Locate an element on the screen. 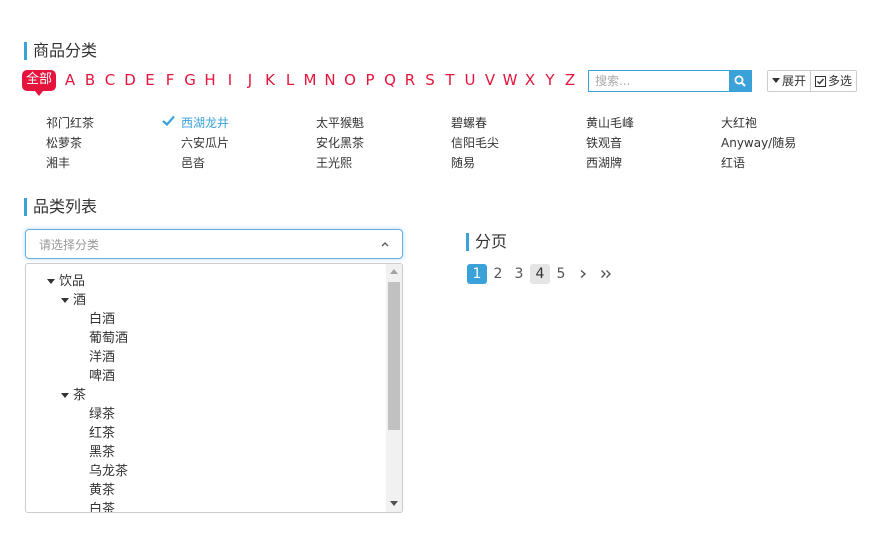  tree-node-label: 乌龙茶 is located at coordinates (109, 471).